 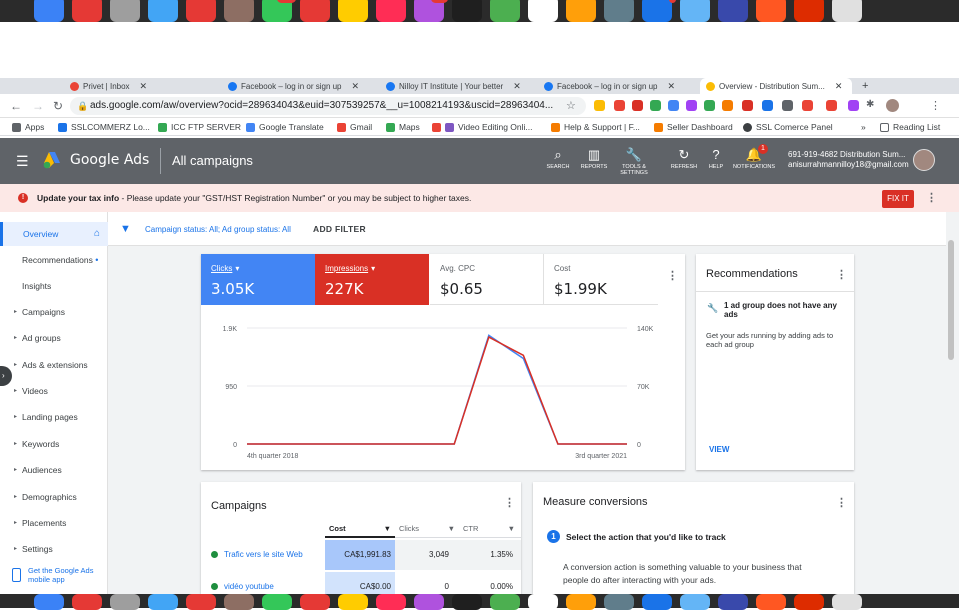 What do you see at coordinates (354, 127) in the screenshot?
I see `bookmark-item: Gmail` at bounding box center [354, 127].